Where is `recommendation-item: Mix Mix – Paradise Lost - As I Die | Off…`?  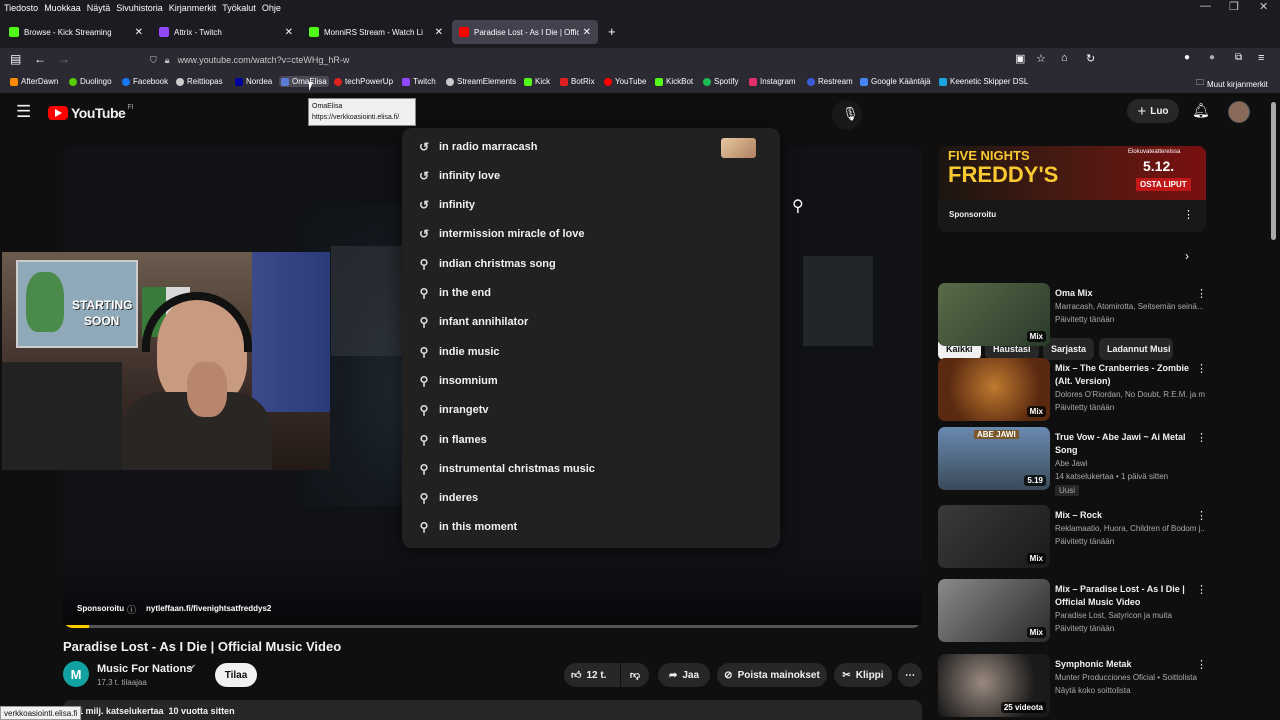 recommendation-item: Mix Mix – Paradise Lost - As I Die | Off… is located at coordinates (1072, 612).